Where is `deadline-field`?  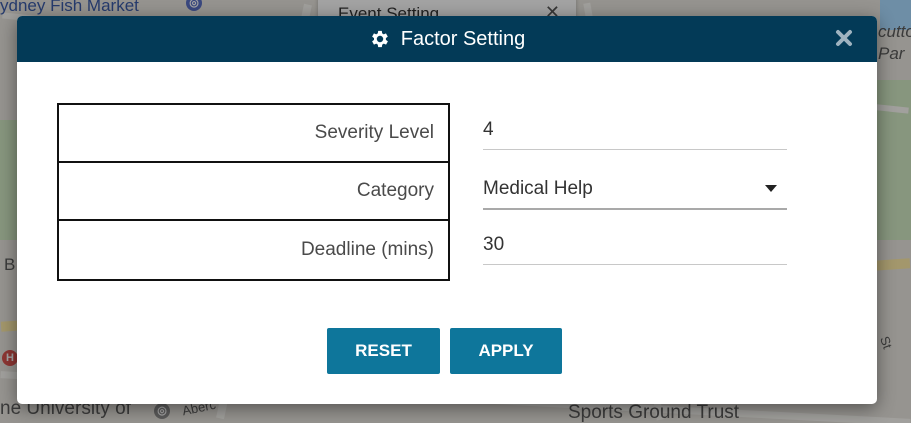 deadline-field is located at coordinates (635, 244).